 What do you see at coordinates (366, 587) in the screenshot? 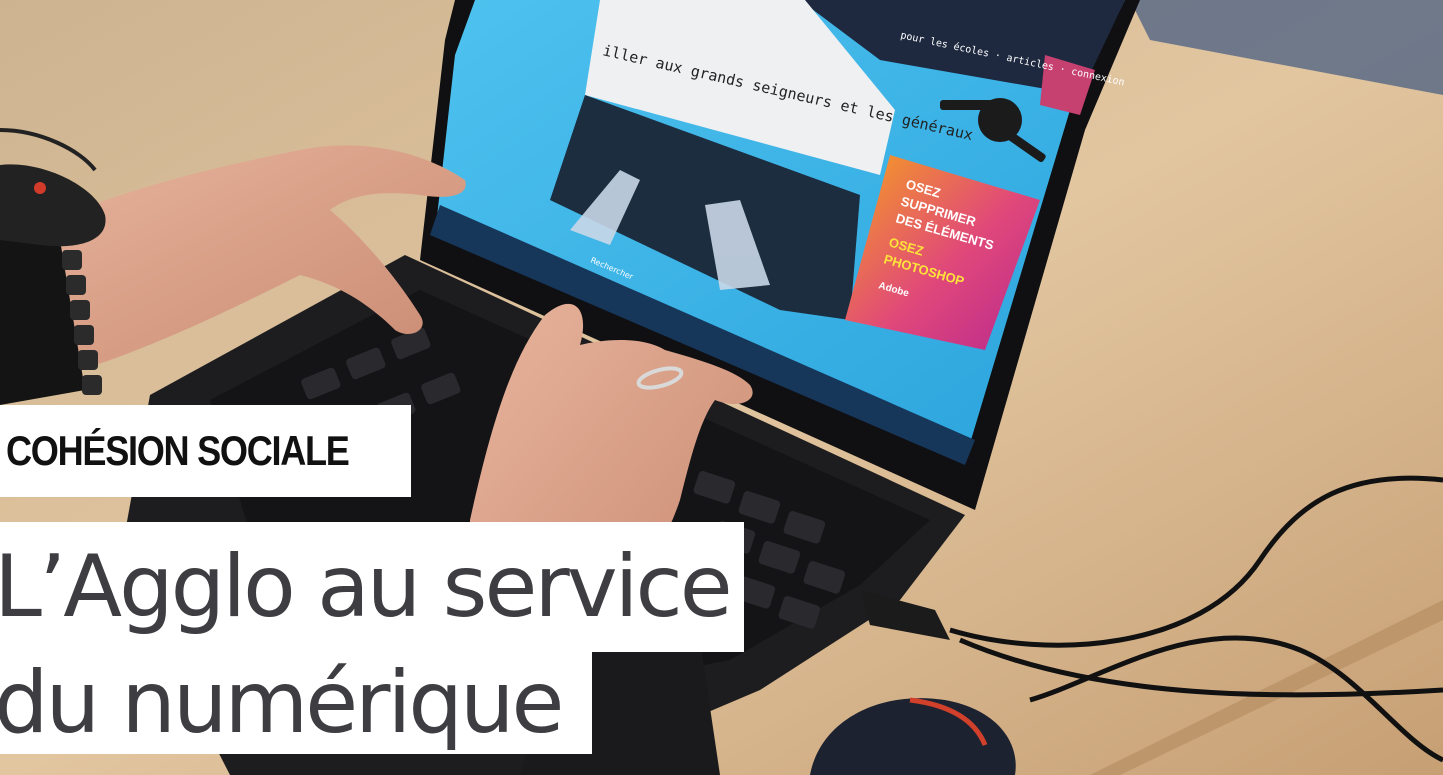
I see `headline-line-1-text: L’Agglo au service` at bounding box center [366, 587].